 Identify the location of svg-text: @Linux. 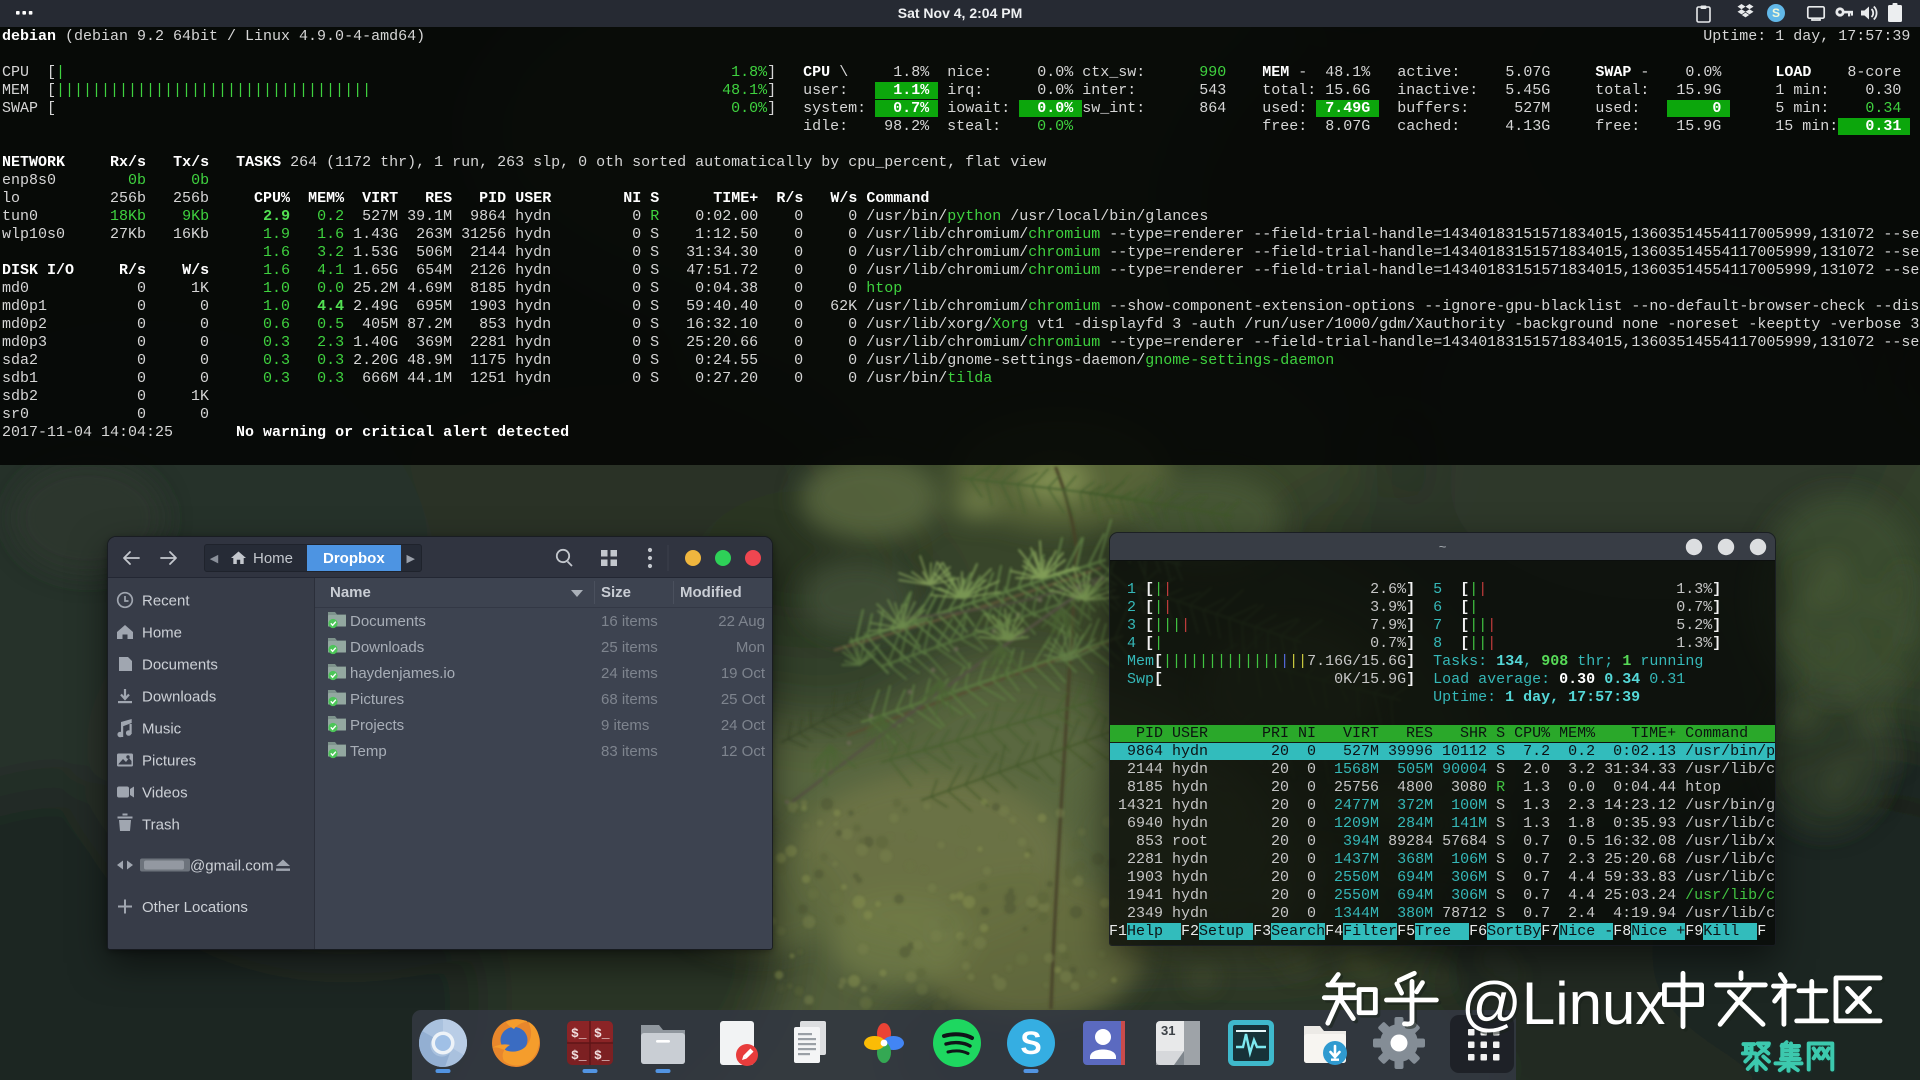
(1563, 1003).